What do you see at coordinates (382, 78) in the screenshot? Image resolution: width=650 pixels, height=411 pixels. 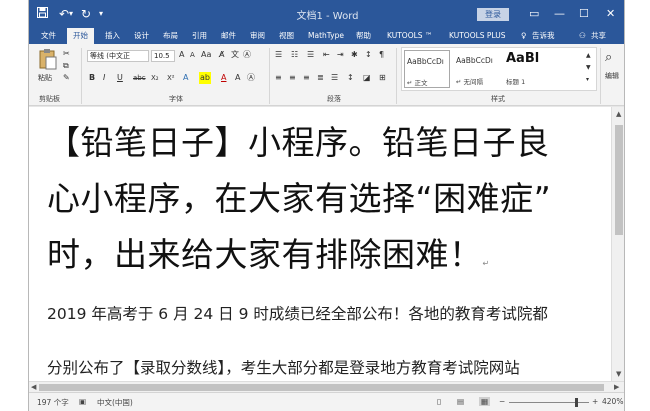 I see `borders-icon: ⊞` at bounding box center [382, 78].